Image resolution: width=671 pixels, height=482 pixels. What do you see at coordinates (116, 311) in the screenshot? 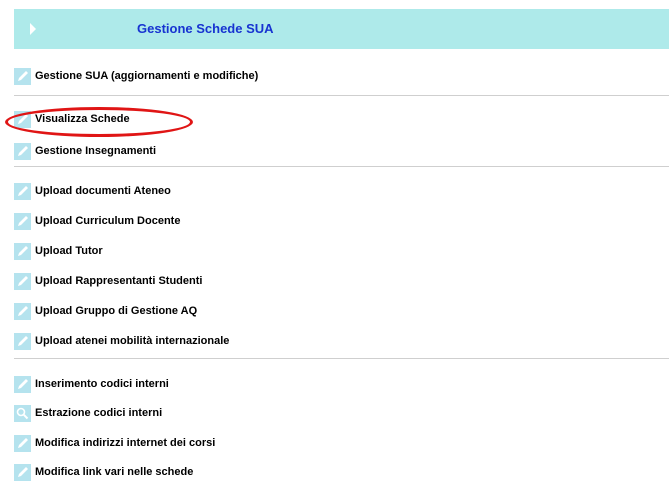
I see `menu-item-label: Upload Gruppo di Gestione AQ` at bounding box center [116, 311].